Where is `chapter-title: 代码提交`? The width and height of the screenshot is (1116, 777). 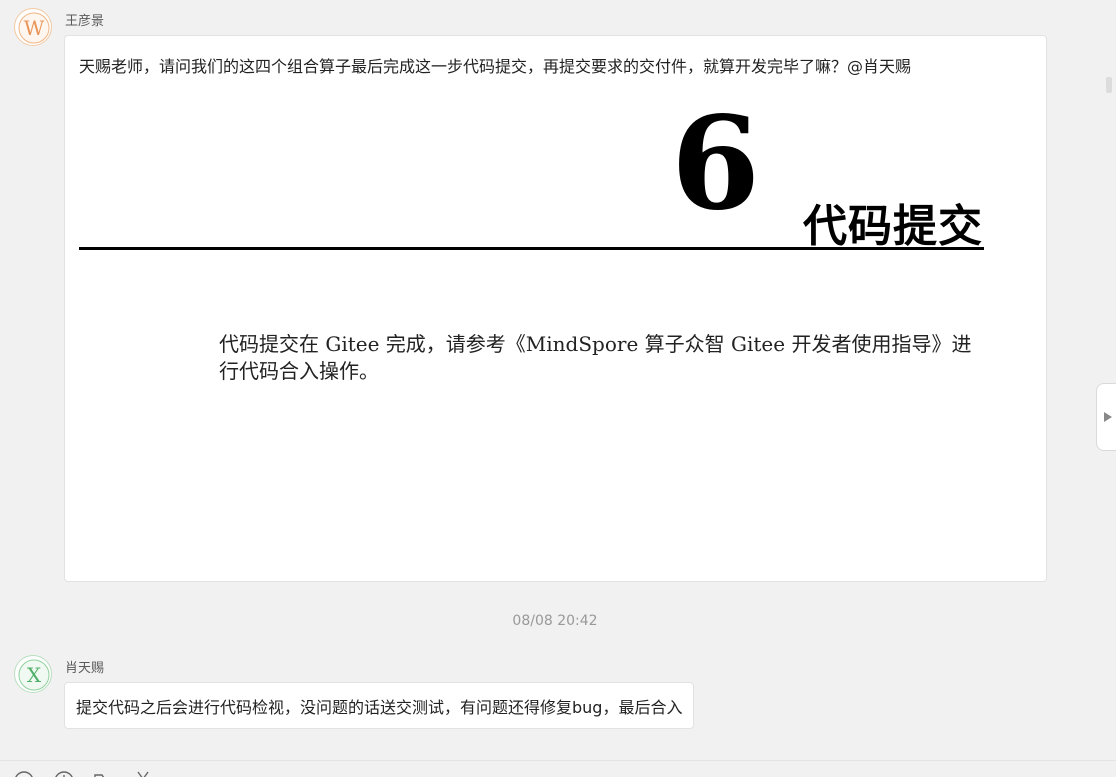
chapter-title: 代码提交 is located at coordinates (893, 226).